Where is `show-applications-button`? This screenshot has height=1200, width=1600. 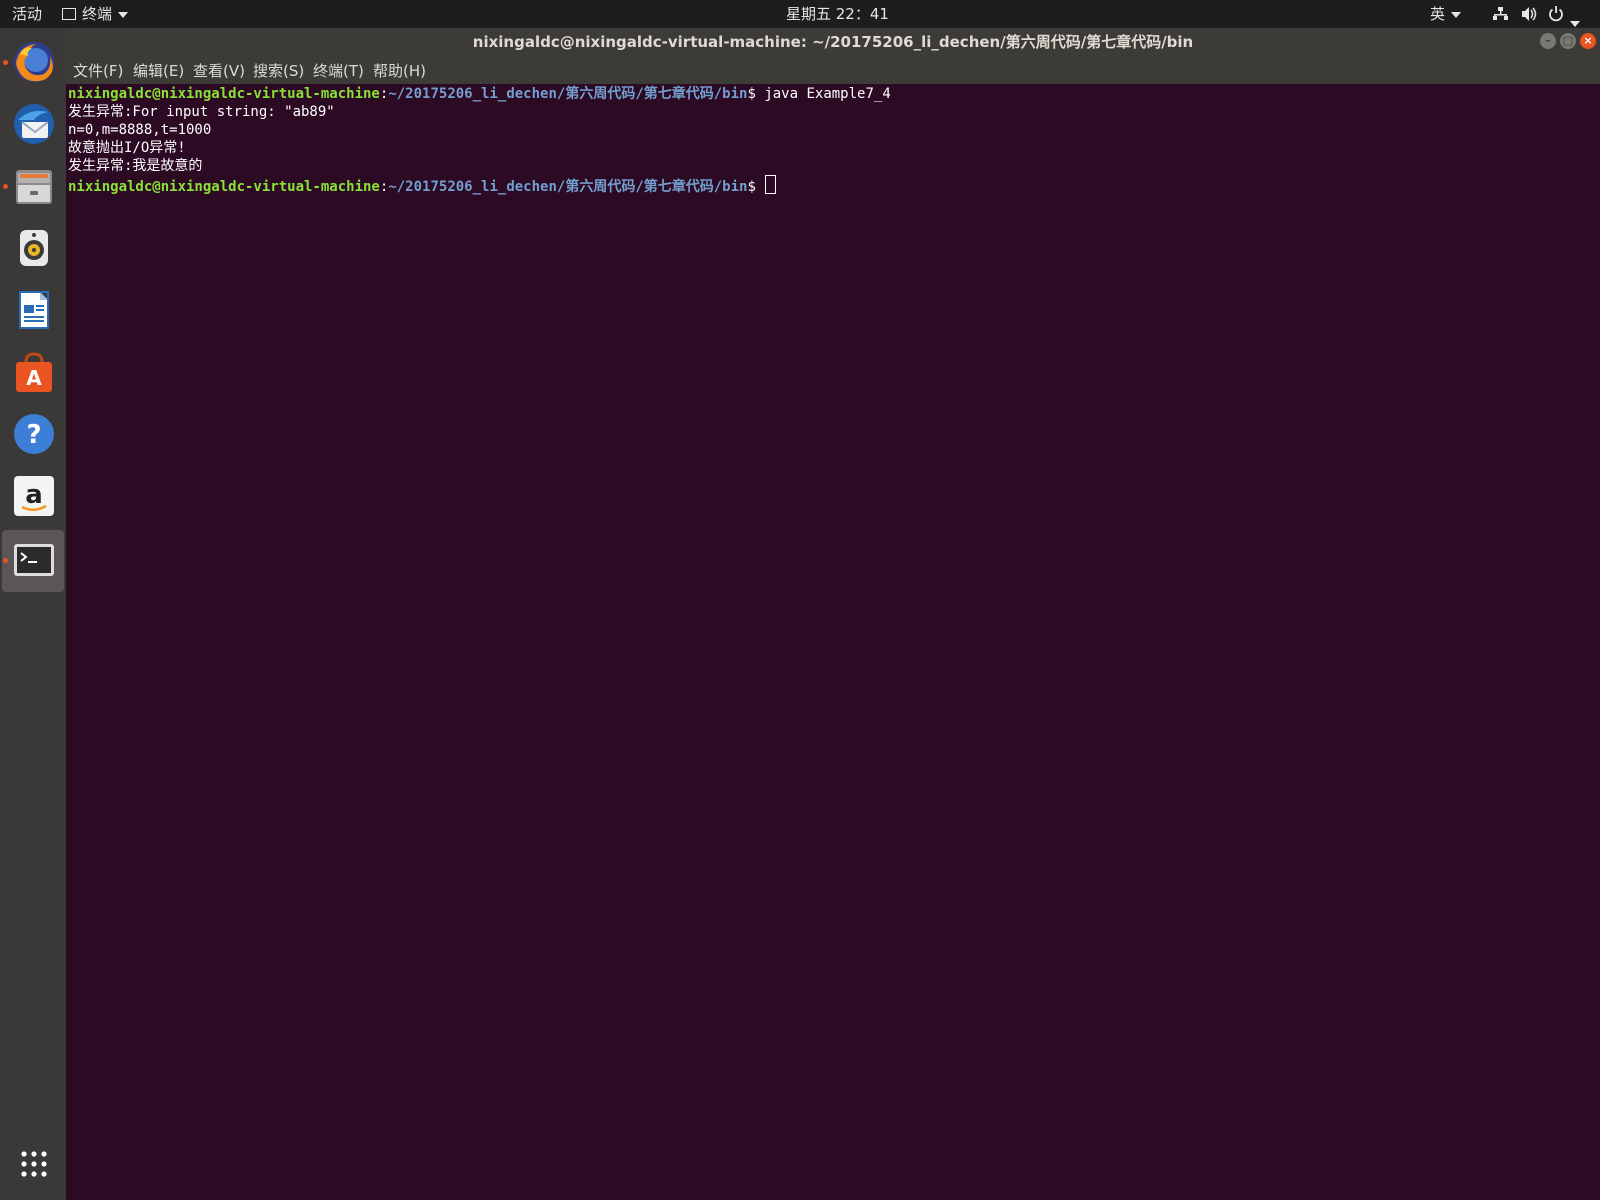 show-applications-button is located at coordinates (33, 1165).